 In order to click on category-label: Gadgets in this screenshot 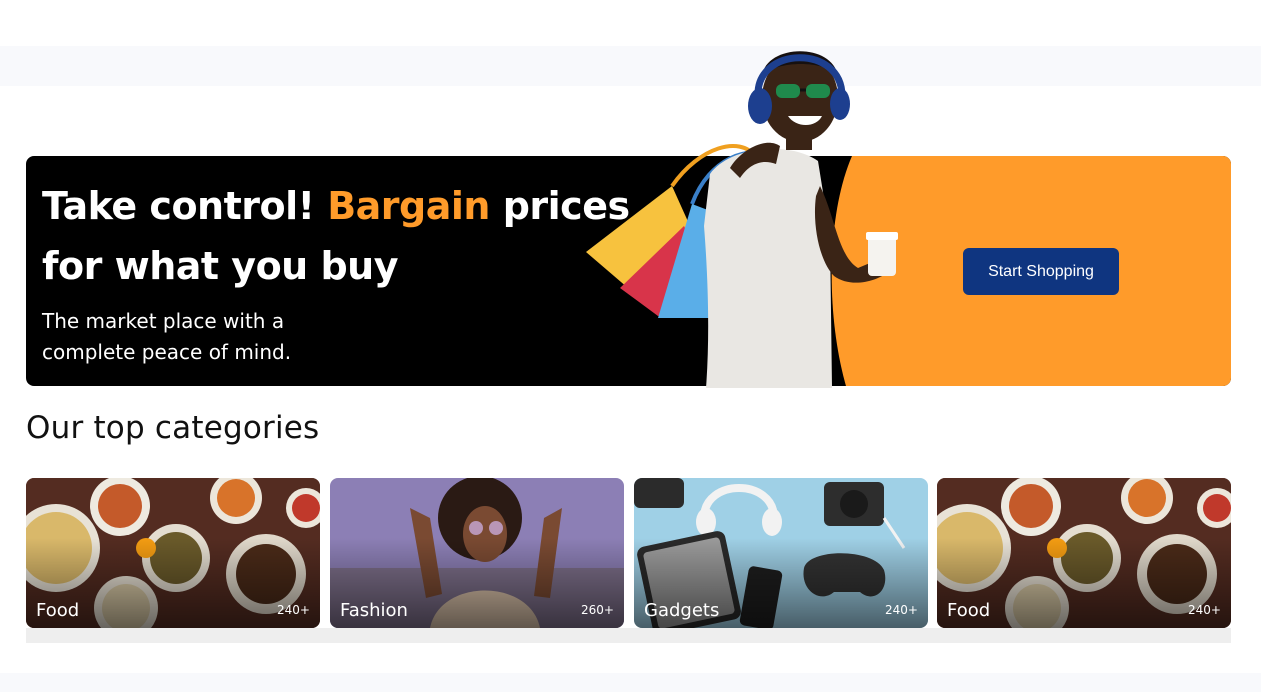, I will do `click(682, 610)`.